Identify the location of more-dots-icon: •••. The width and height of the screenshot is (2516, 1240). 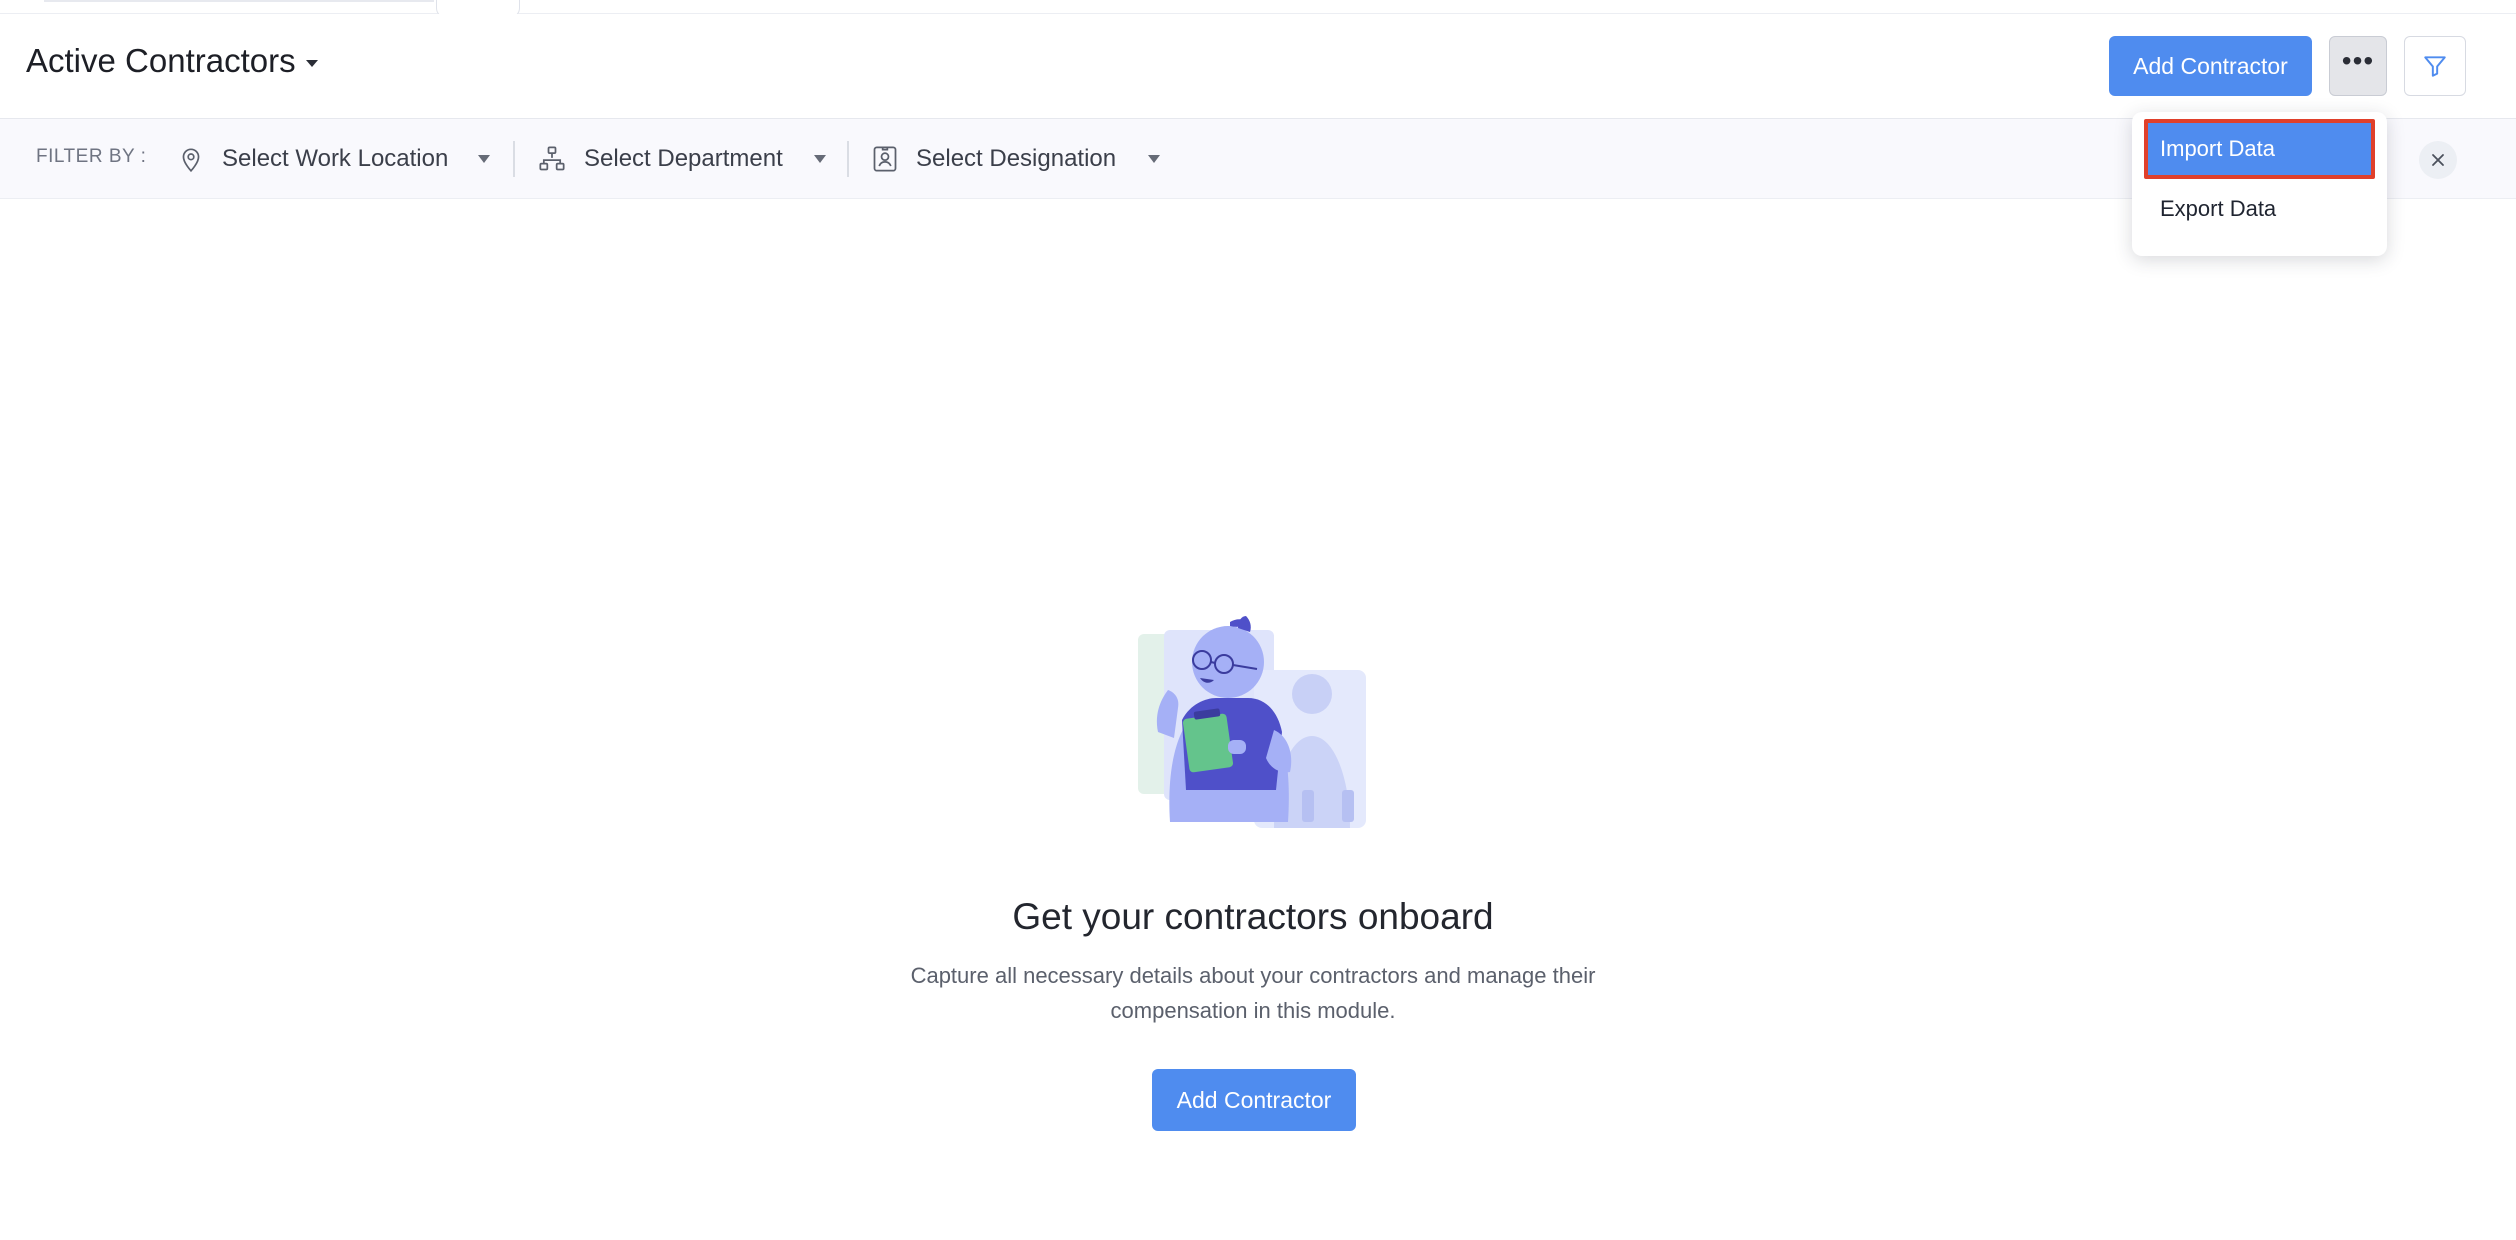
(2358, 60).